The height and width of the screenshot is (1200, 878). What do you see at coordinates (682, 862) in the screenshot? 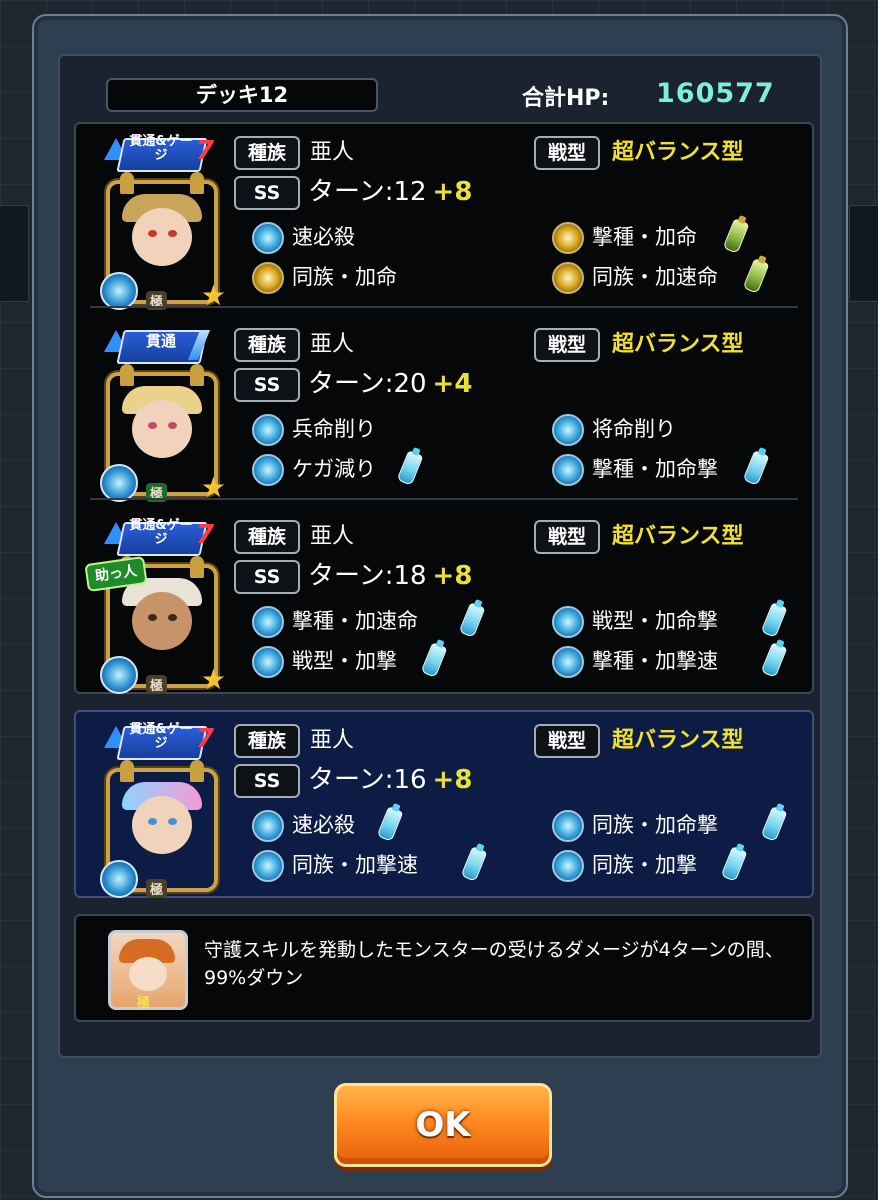
I see `ability-item: 同族・加撃` at bounding box center [682, 862].